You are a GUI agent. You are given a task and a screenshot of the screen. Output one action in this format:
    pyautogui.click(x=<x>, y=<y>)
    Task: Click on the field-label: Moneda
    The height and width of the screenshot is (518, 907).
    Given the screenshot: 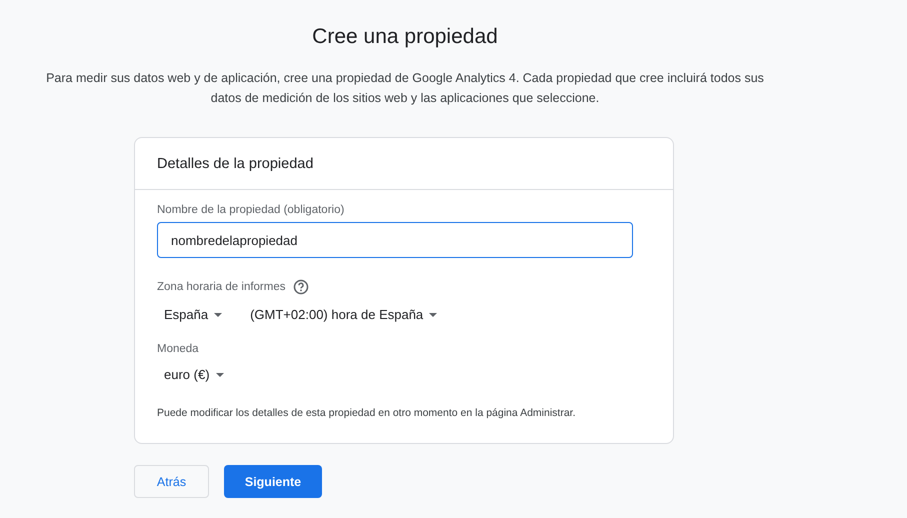 What is the action you would take?
    pyautogui.click(x=178, y=349)
    